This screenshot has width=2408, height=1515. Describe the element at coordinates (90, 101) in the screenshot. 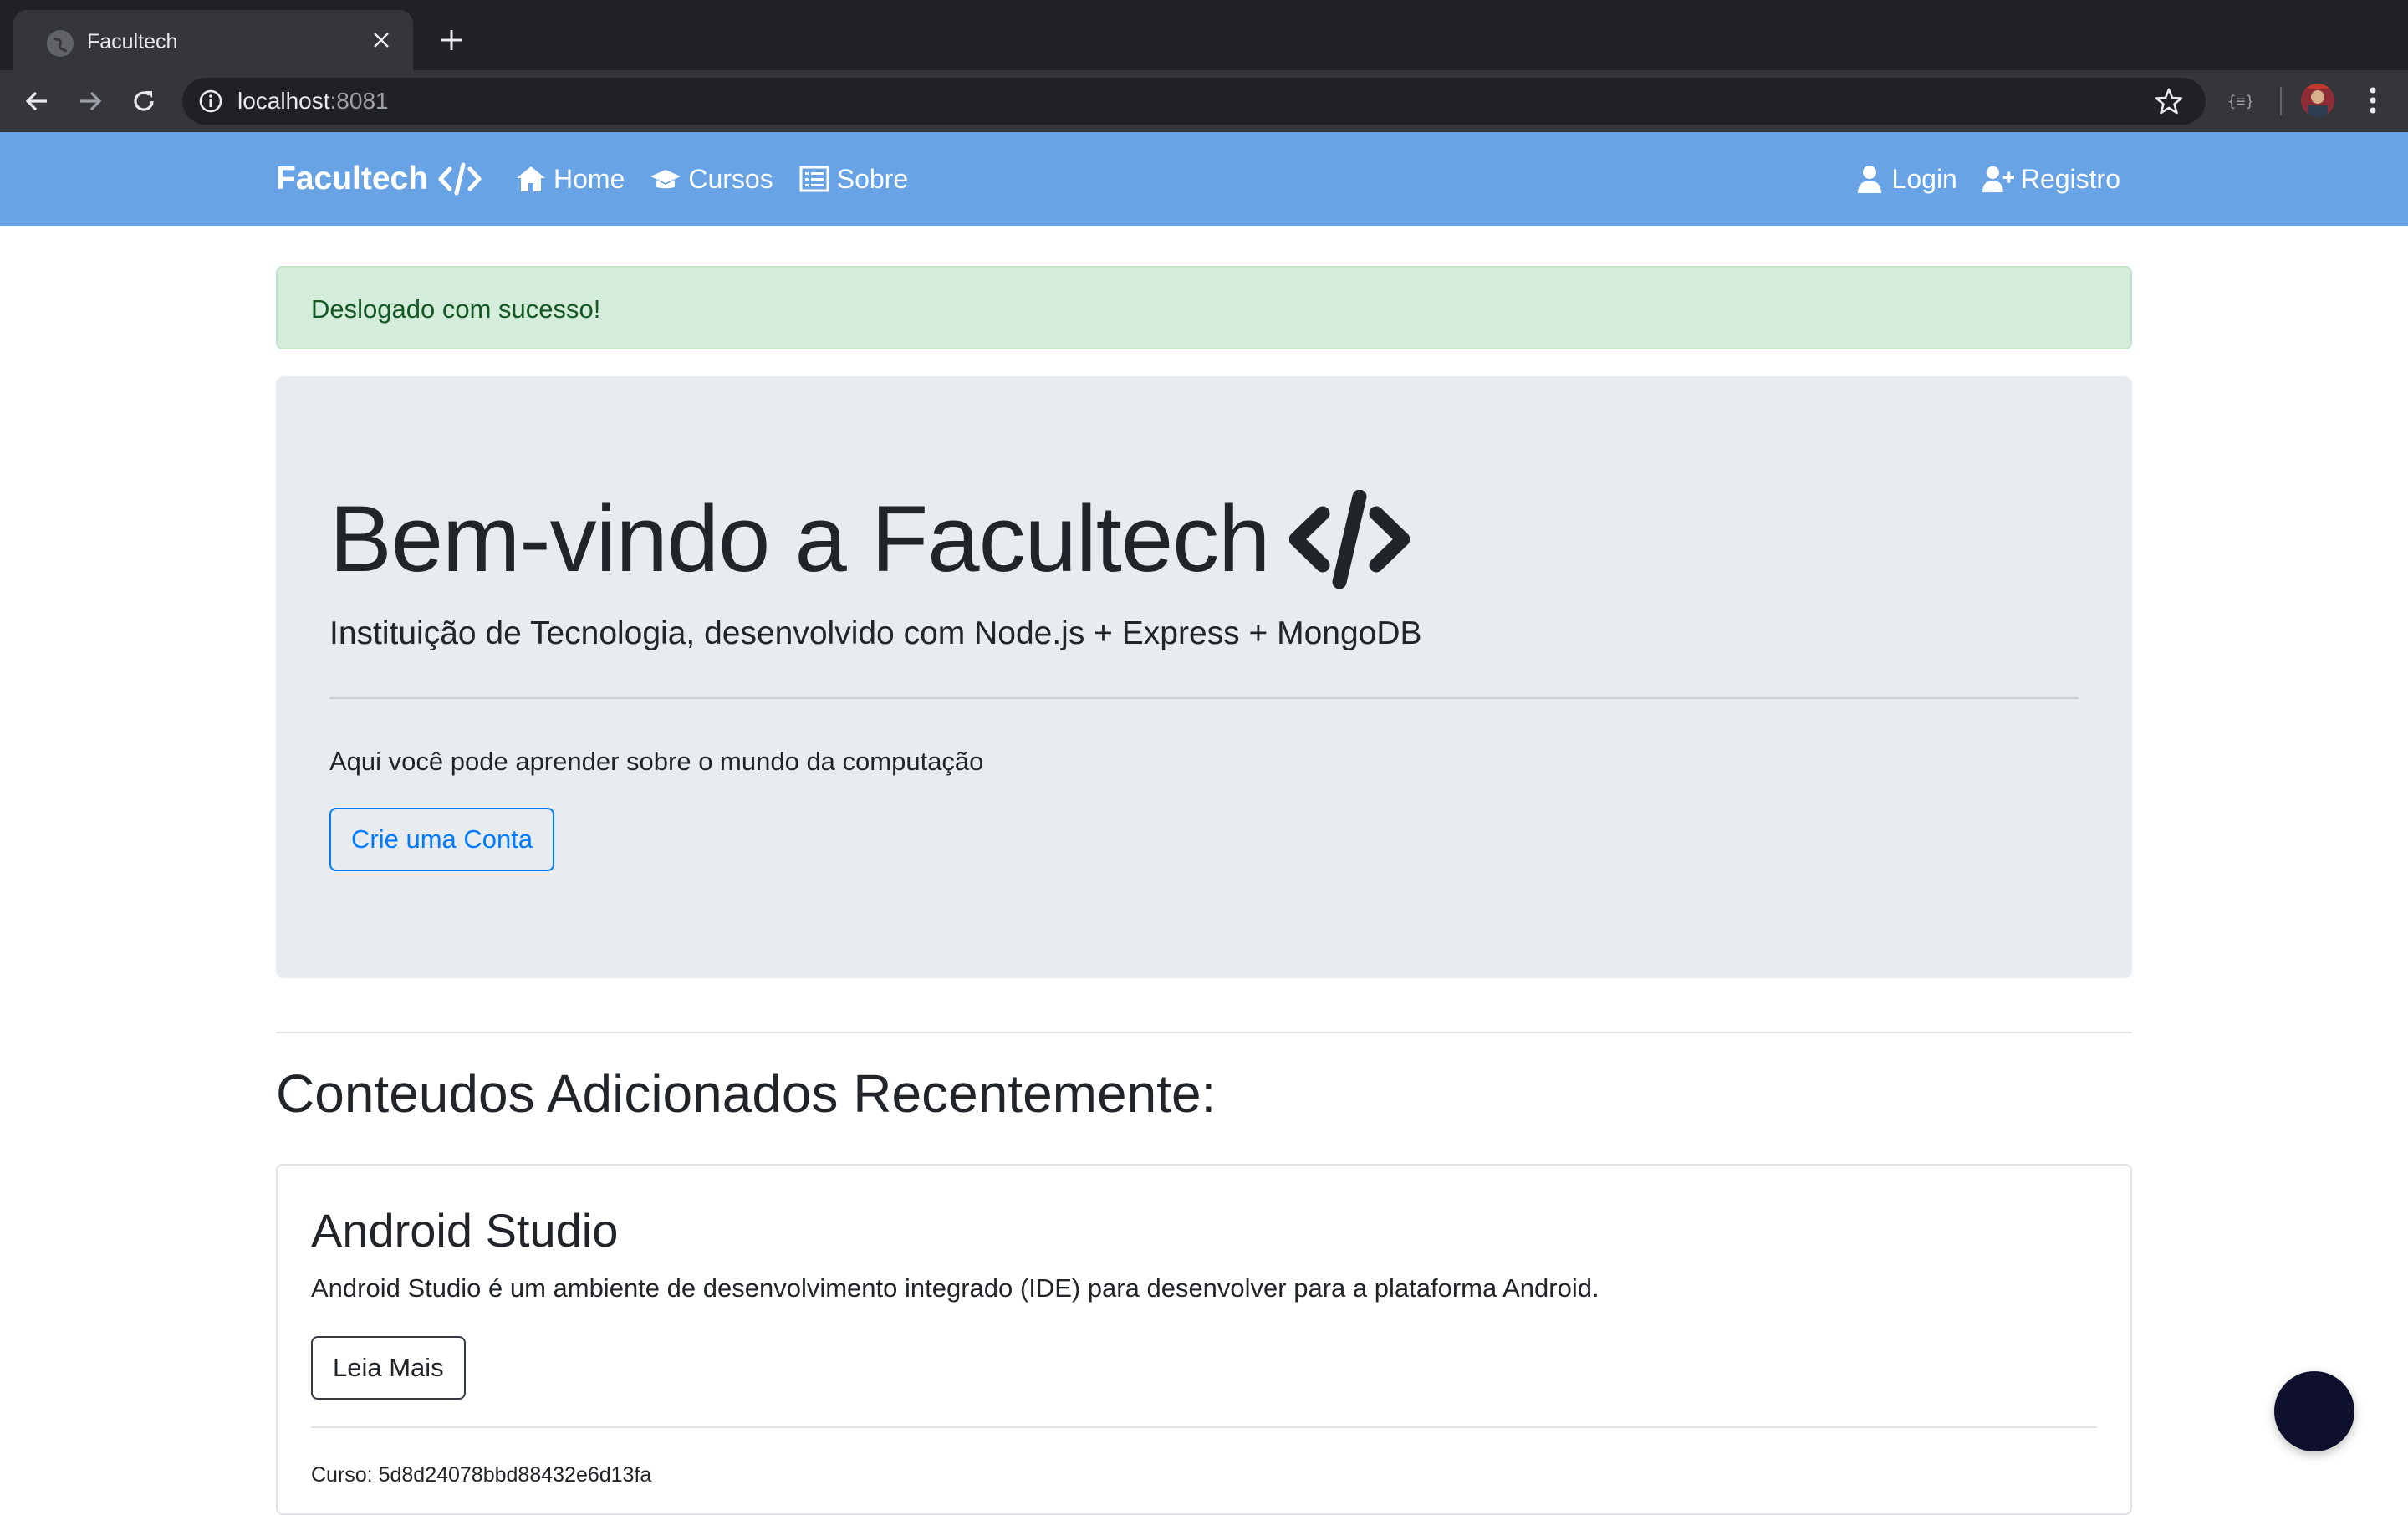

I see `forward-button` at that location.